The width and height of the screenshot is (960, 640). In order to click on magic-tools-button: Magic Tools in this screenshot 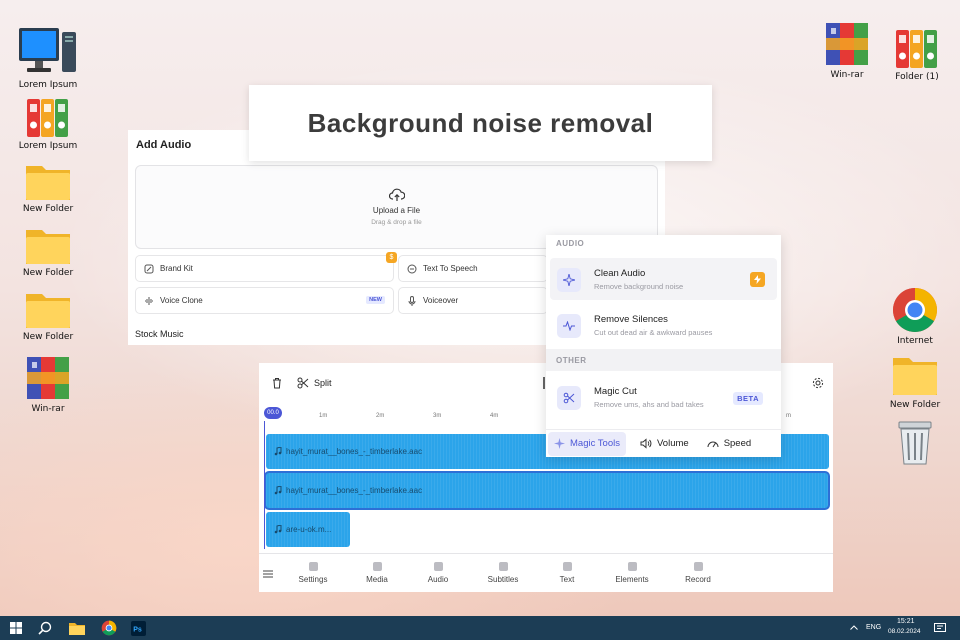, I will do `click(587, 443)`.